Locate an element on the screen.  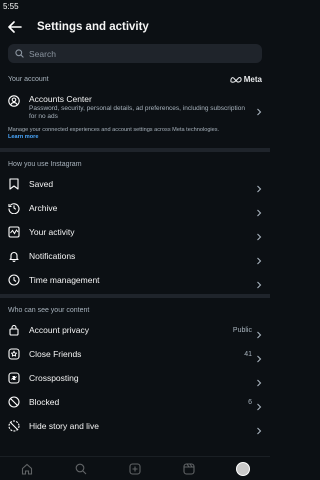
settings-row-time-management: Time management is located at coordinates (135, 280).